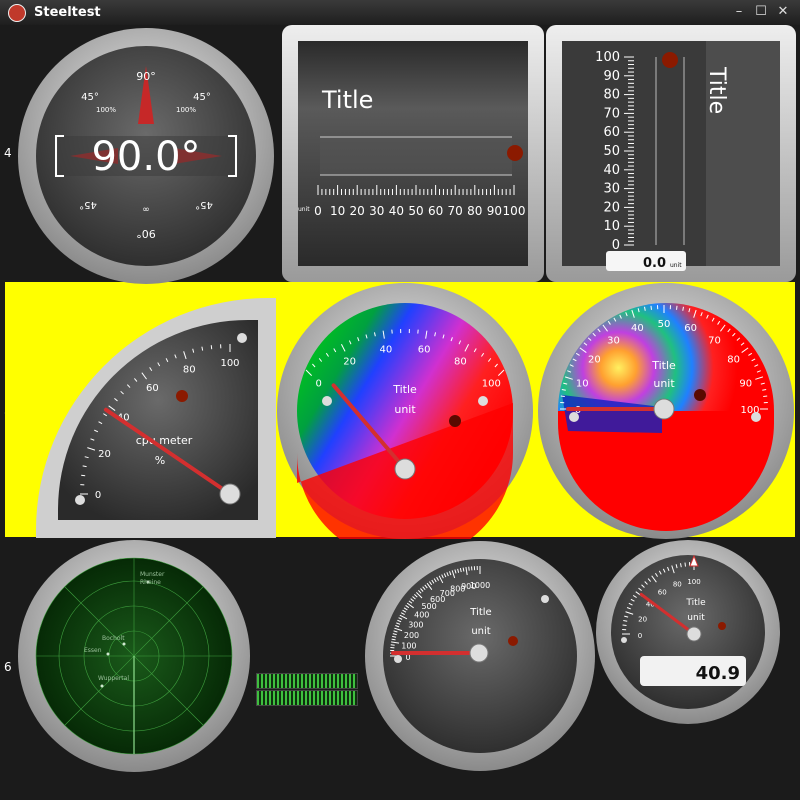  Describe the element at coordinates (376, 211) in the screenshot. I see `h-linear-tick-label: 30` at that location.